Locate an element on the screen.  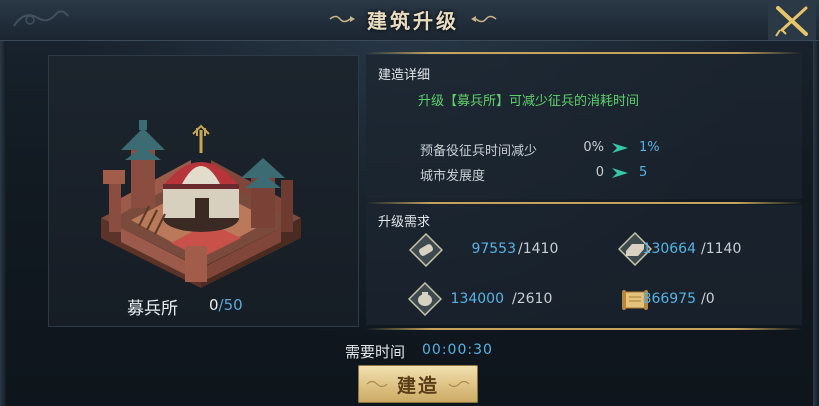
stat-label-development: 城市发展度 is located at coordinates (453, 176).